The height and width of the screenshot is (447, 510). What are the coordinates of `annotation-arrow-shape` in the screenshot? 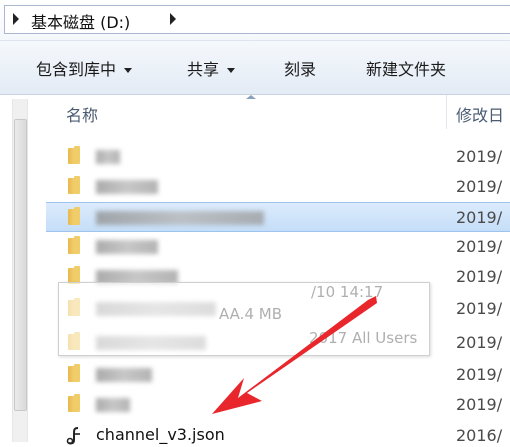 It's located at (294, 355).